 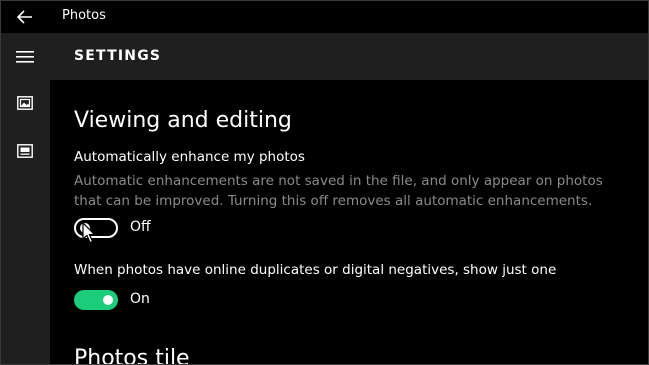 What do you see at coordinates (108, 300) in the screenshot?
I see `toggle-knob` at bounding box center [108, 300].